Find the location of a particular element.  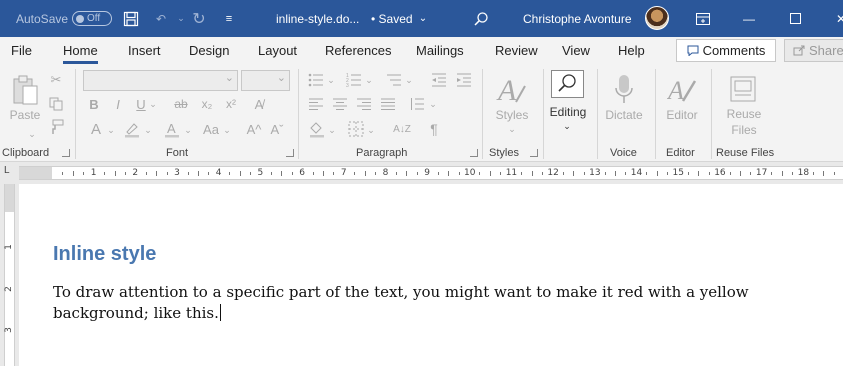

document-heading: Inline style is located at coordinates (104, 254).